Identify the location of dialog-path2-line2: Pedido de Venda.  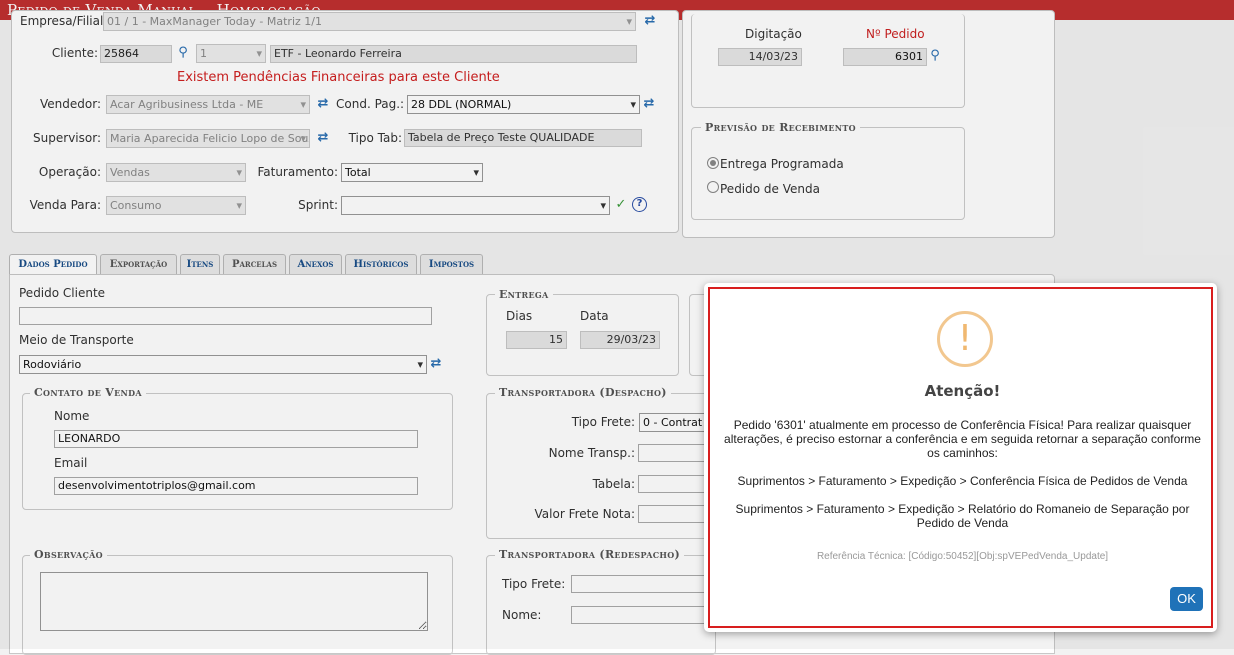
(962, 523).